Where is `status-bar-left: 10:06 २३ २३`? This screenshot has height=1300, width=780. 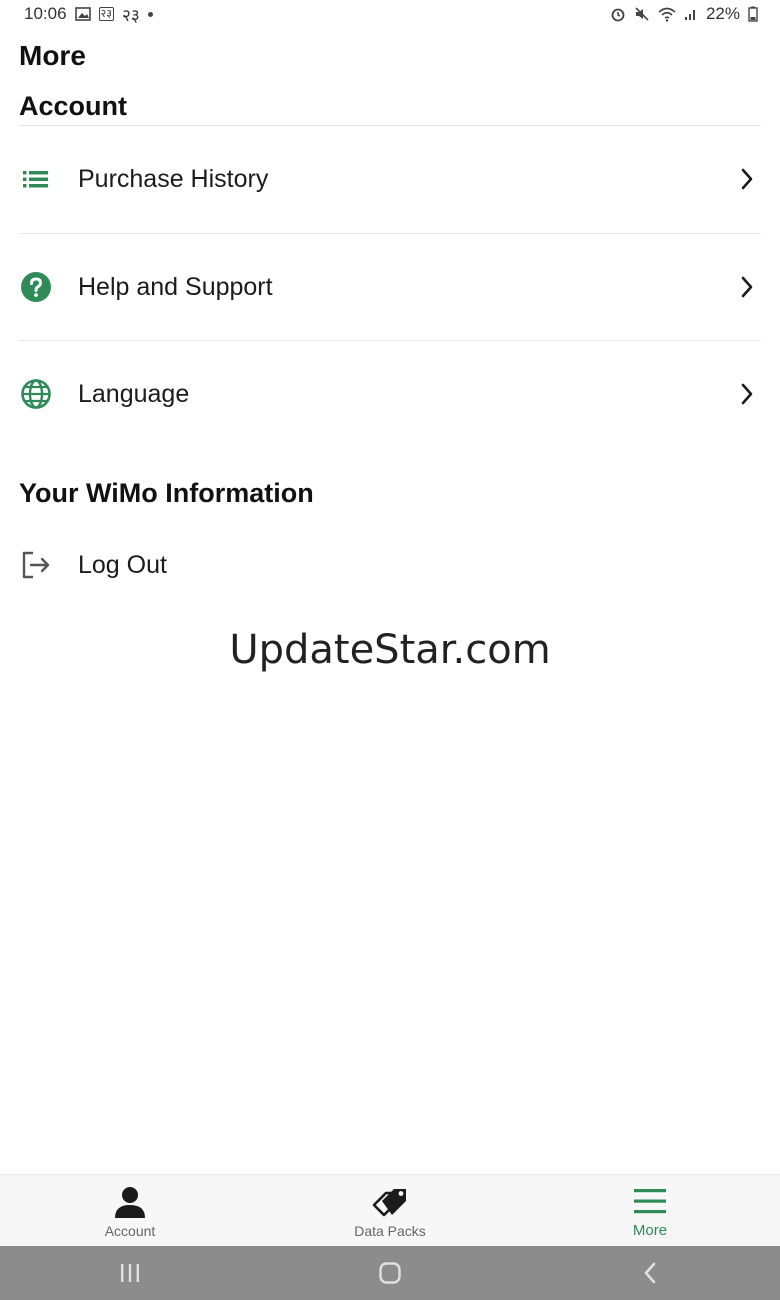 status-bar-left: 10:06 २३ २३ is located at coordinates (88, 14).